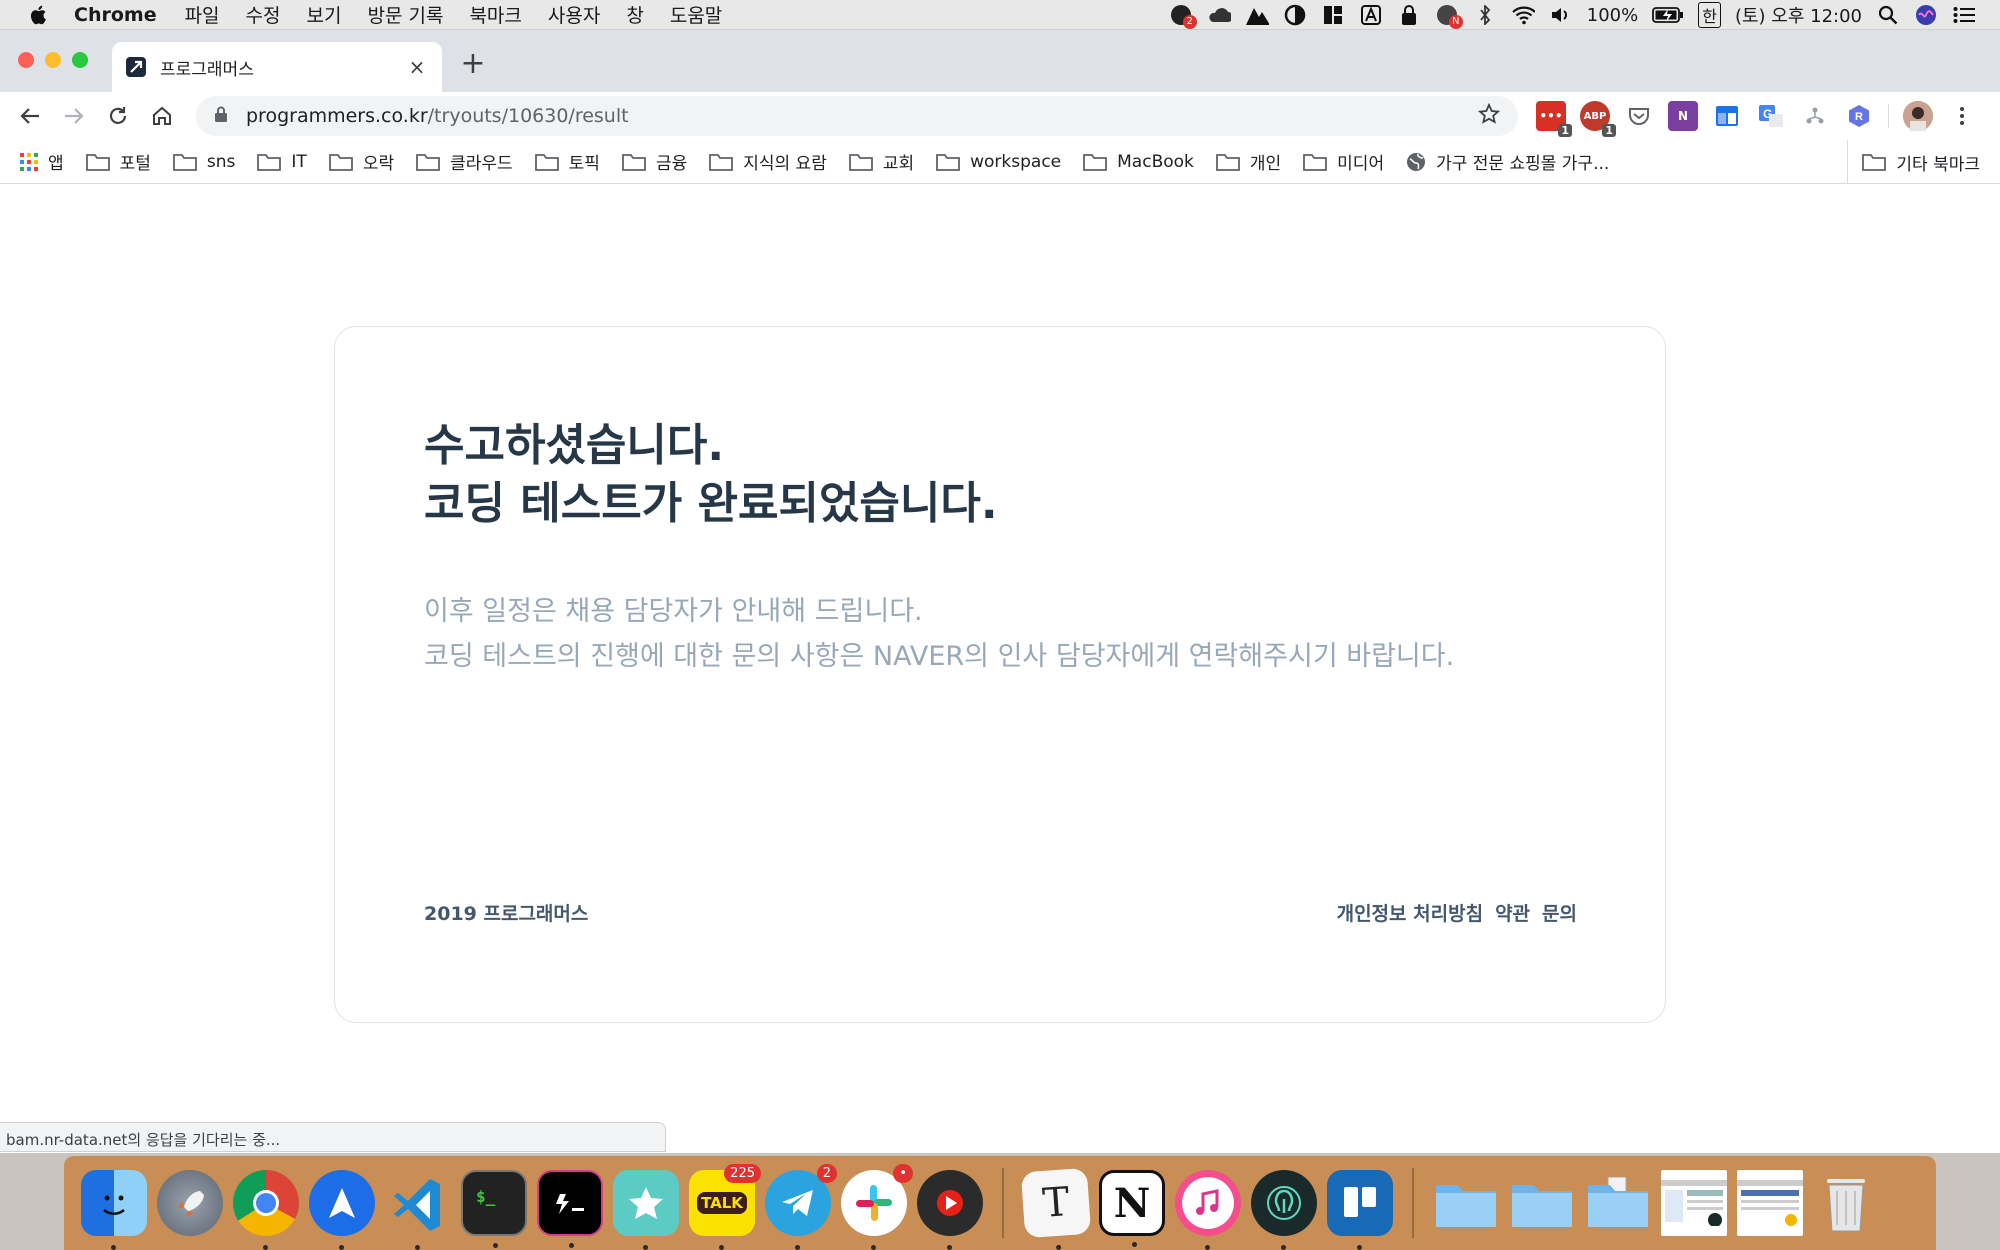  I want to click on bookmark-folder: 금융, so click(654, 161).